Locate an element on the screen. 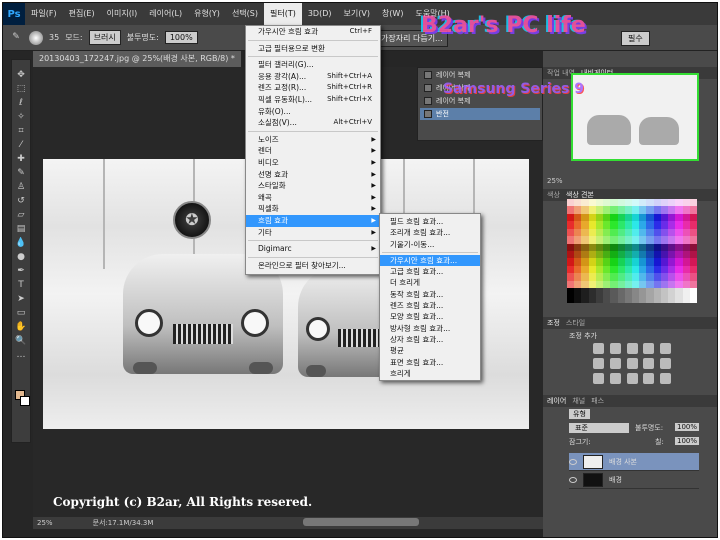  eye-icon is located at coordinates (573, 461).